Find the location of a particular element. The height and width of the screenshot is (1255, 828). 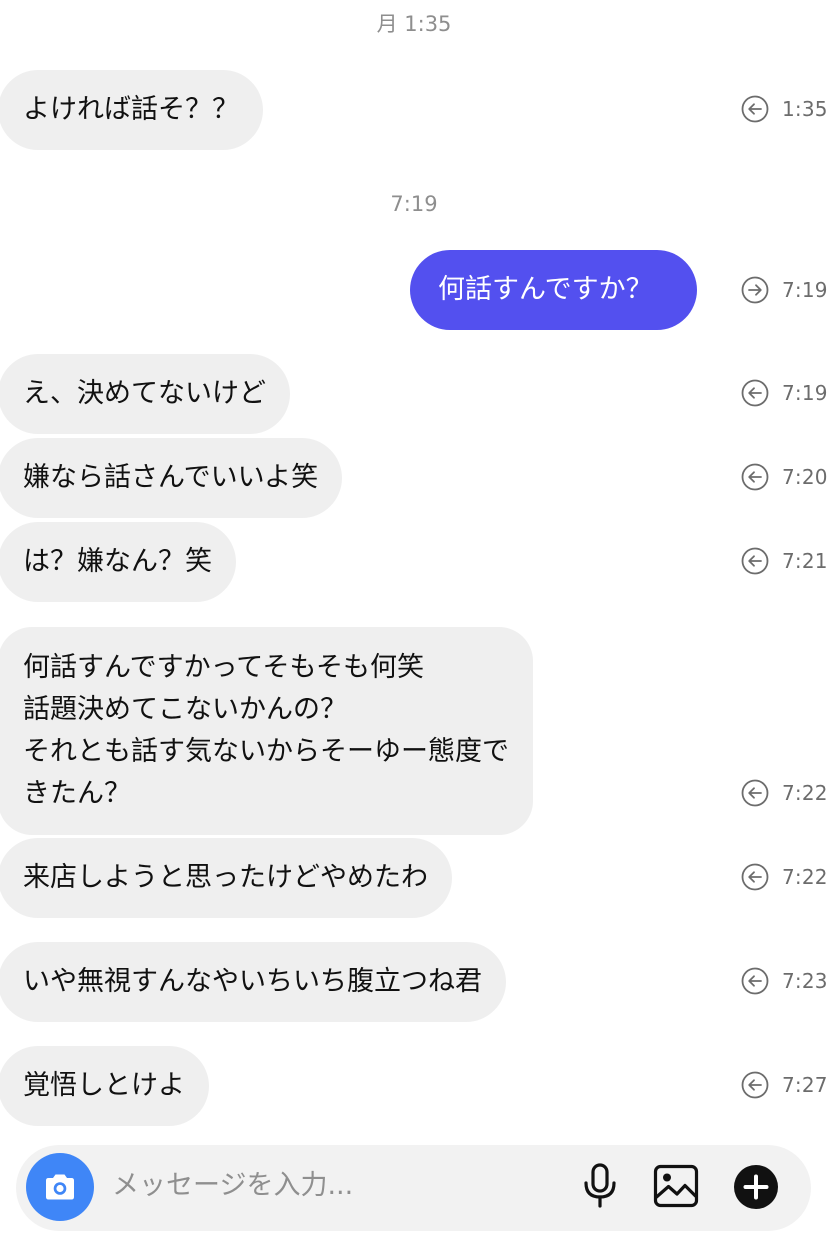

received-message-bubble: 覚悟しとけよ is located at coordinates (104, 1086).